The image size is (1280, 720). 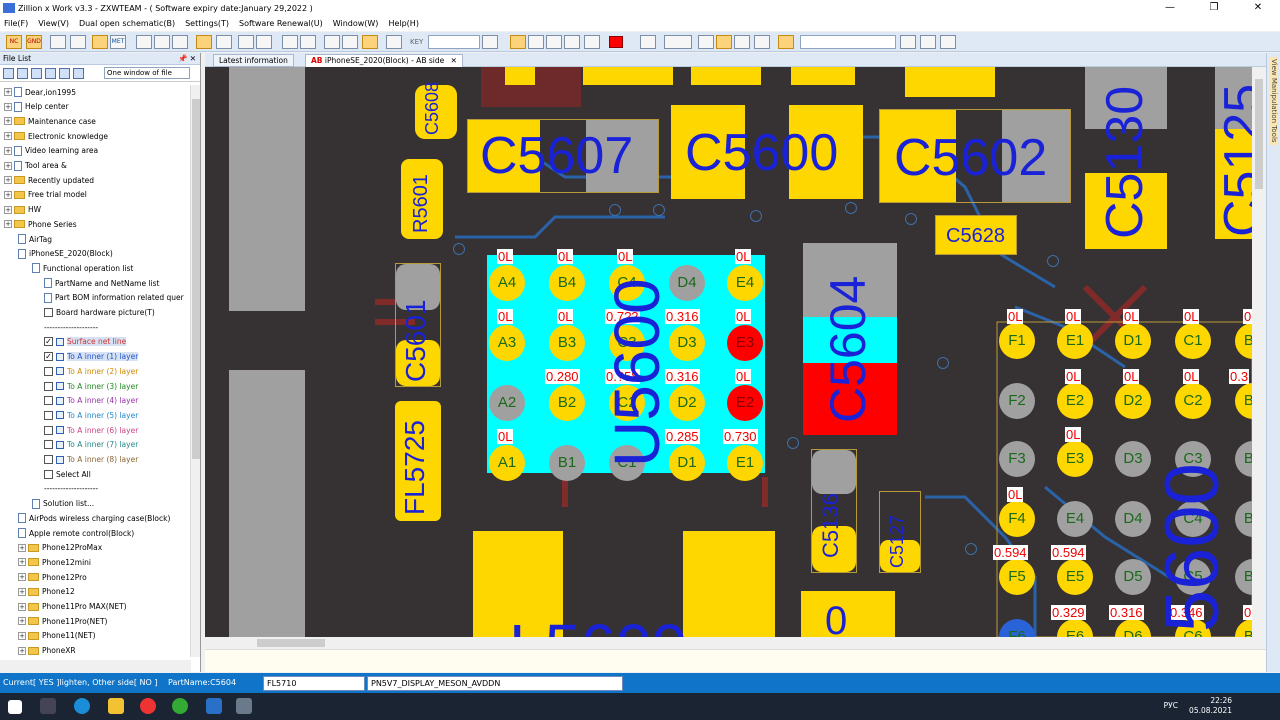 I want to click on font-icon, so click(x=648, y=42).